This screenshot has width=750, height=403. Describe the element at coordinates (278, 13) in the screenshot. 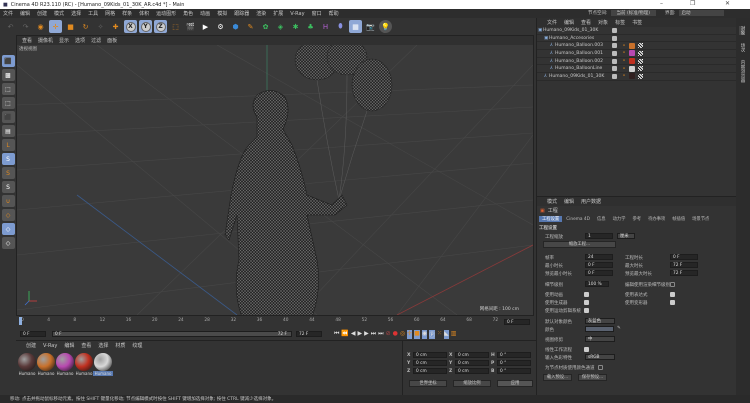

I see `menu-item: 扩展` at that location.